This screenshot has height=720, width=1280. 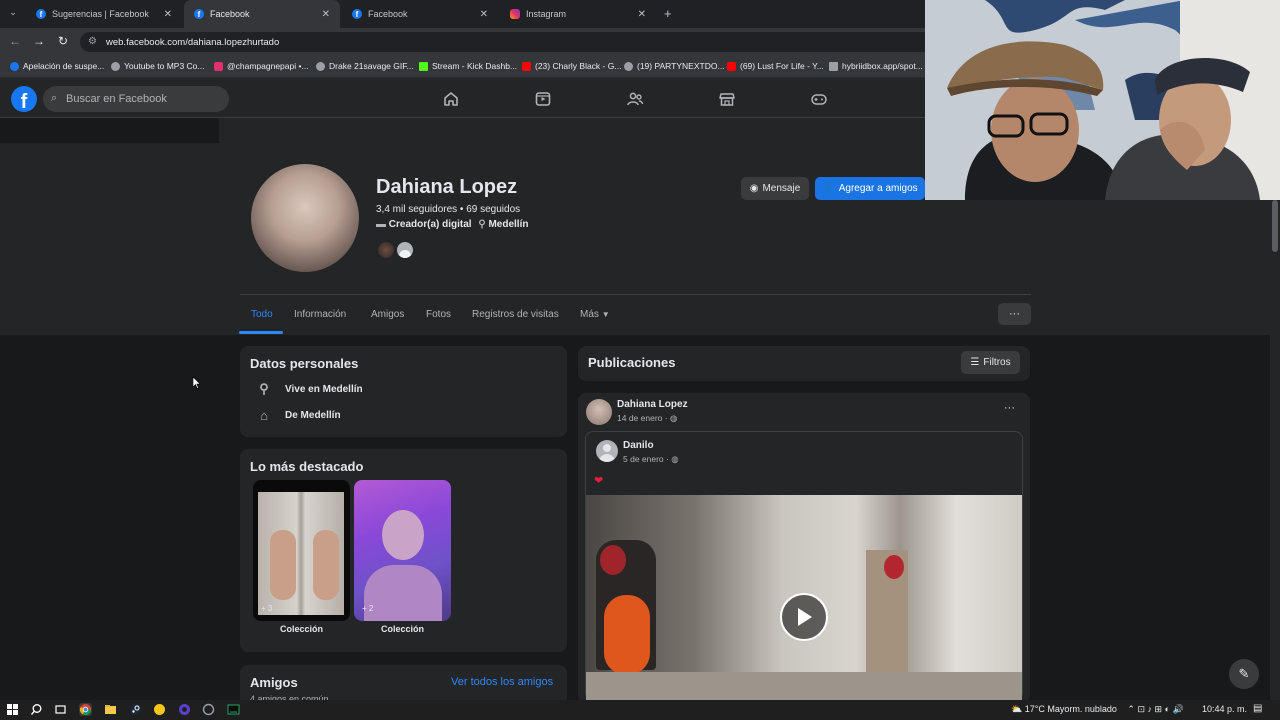 I want to click on add-friend-button: 👤 Agregar a amigos, so click(x=870, y=188).